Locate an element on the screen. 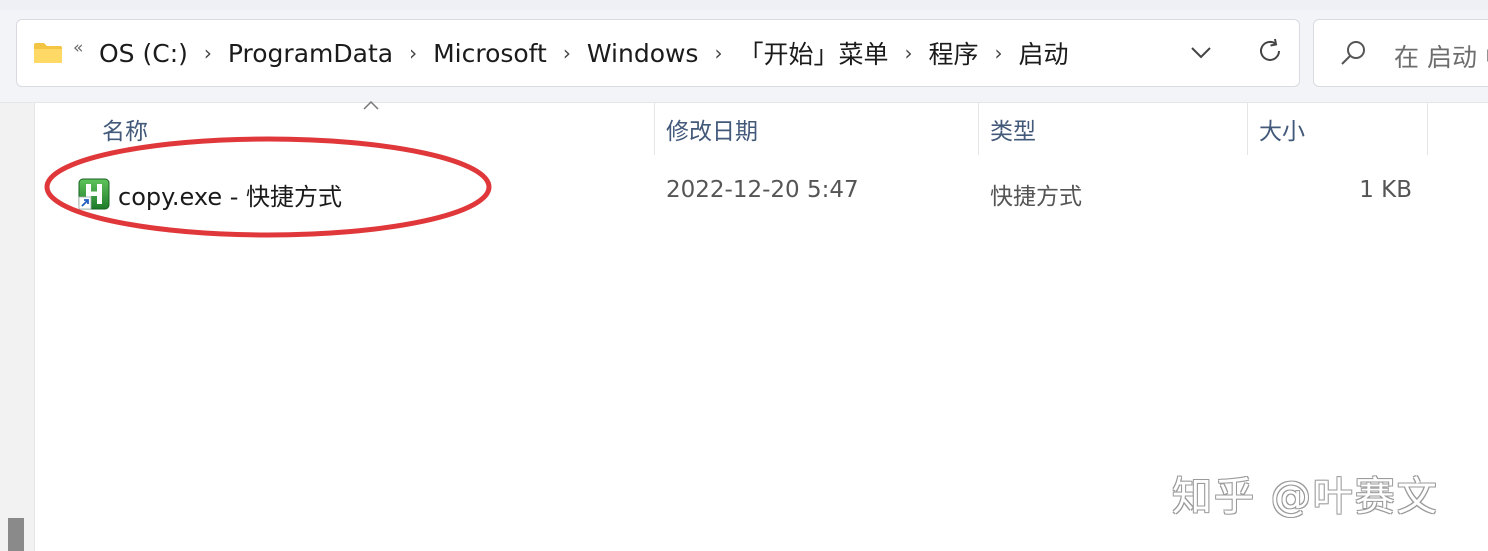  annotation-ellipse is located at coordinates (268, 187).